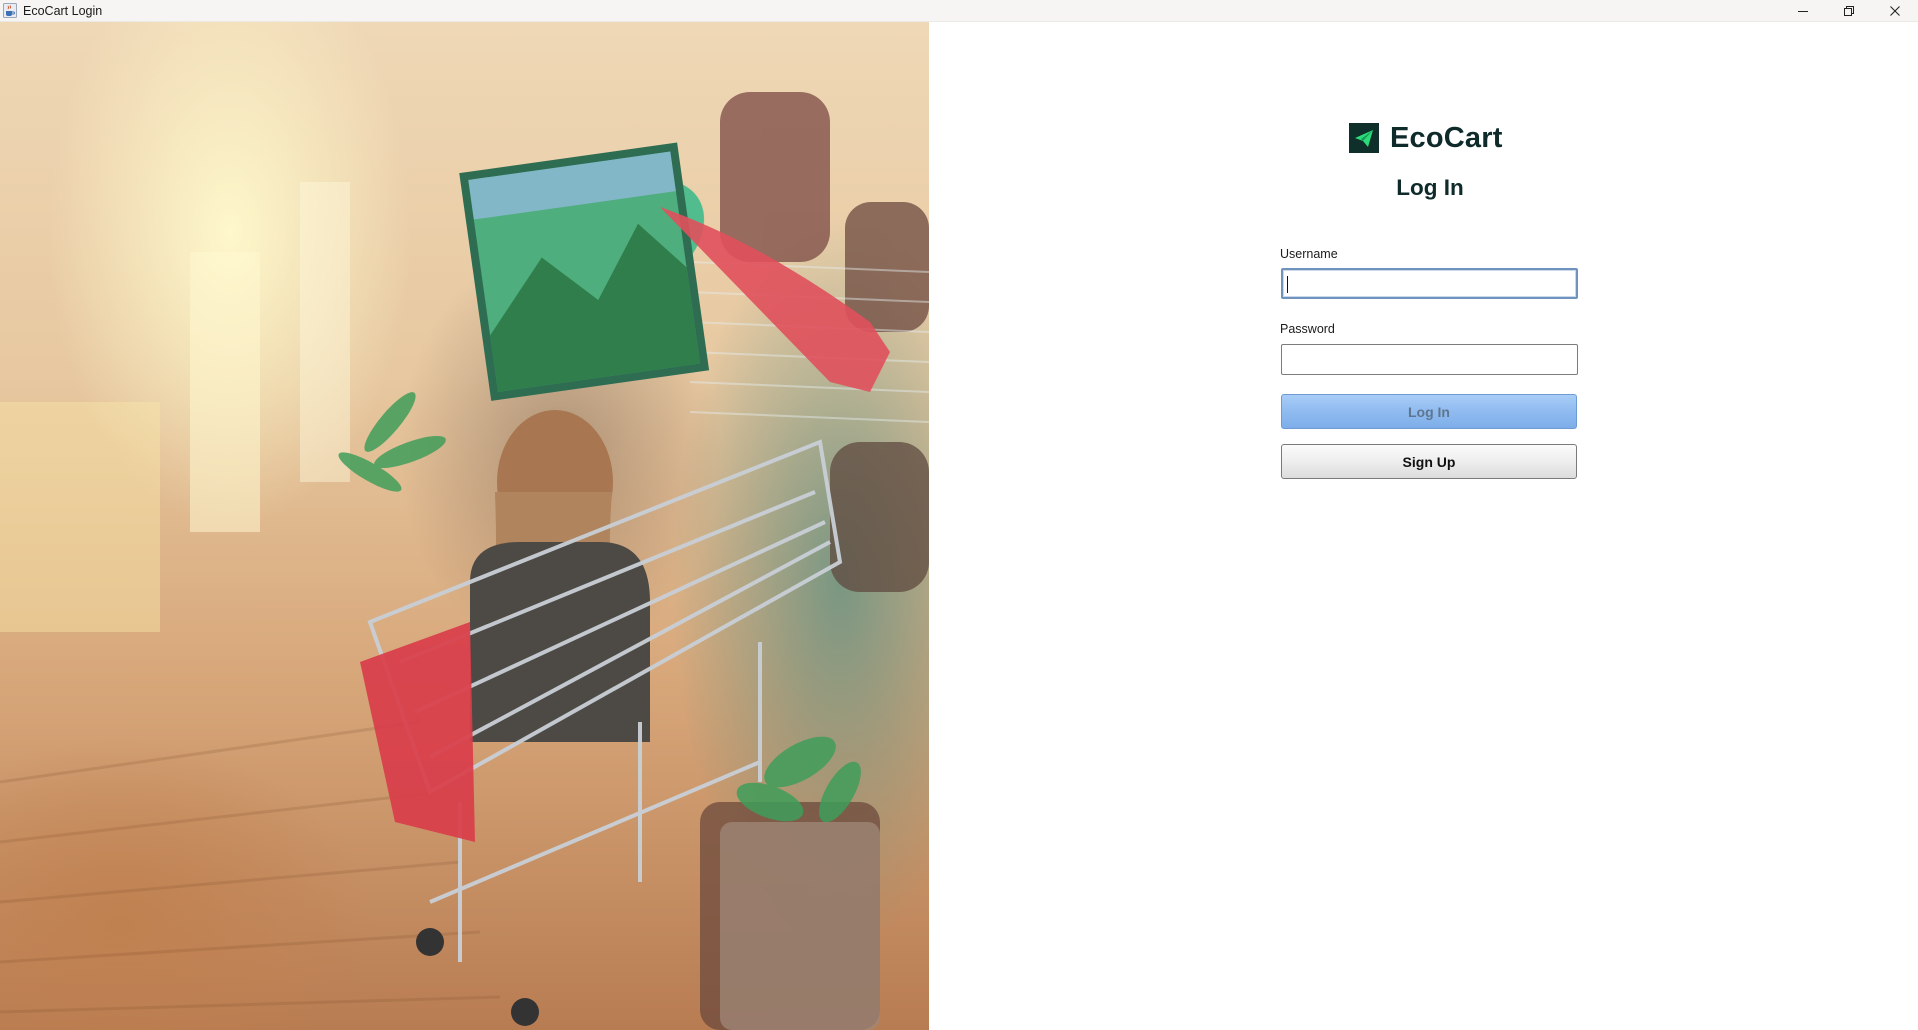 This screenshot has width=1918, height=1030. What do you see at coordinates (1429, 359) in the screenshot?
I see `password-field` at bounding box center [1429, 359].